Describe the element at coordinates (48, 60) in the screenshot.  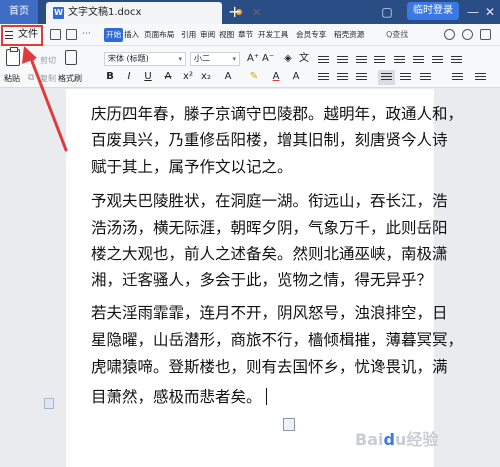
I see `cut-label: 剪切` at that location.